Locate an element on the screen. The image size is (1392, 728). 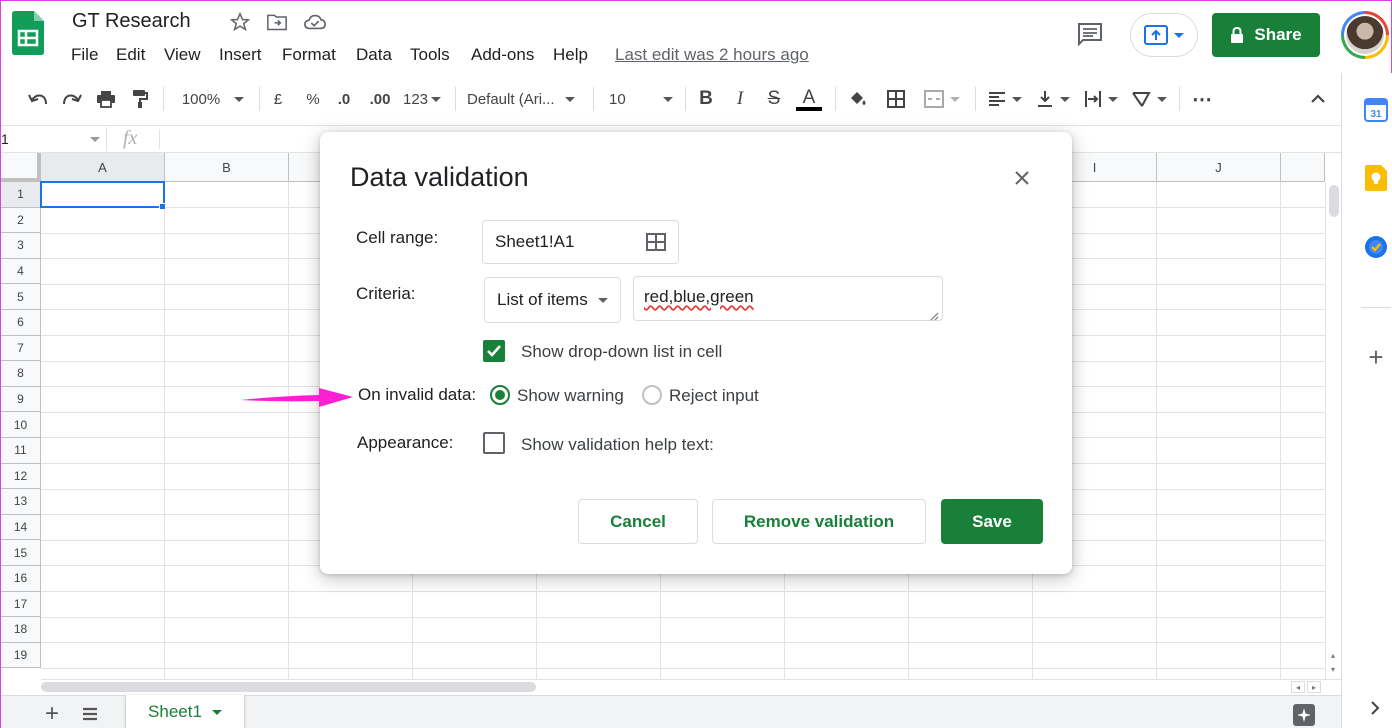
fill-handle is located at coordinates (162, 206).